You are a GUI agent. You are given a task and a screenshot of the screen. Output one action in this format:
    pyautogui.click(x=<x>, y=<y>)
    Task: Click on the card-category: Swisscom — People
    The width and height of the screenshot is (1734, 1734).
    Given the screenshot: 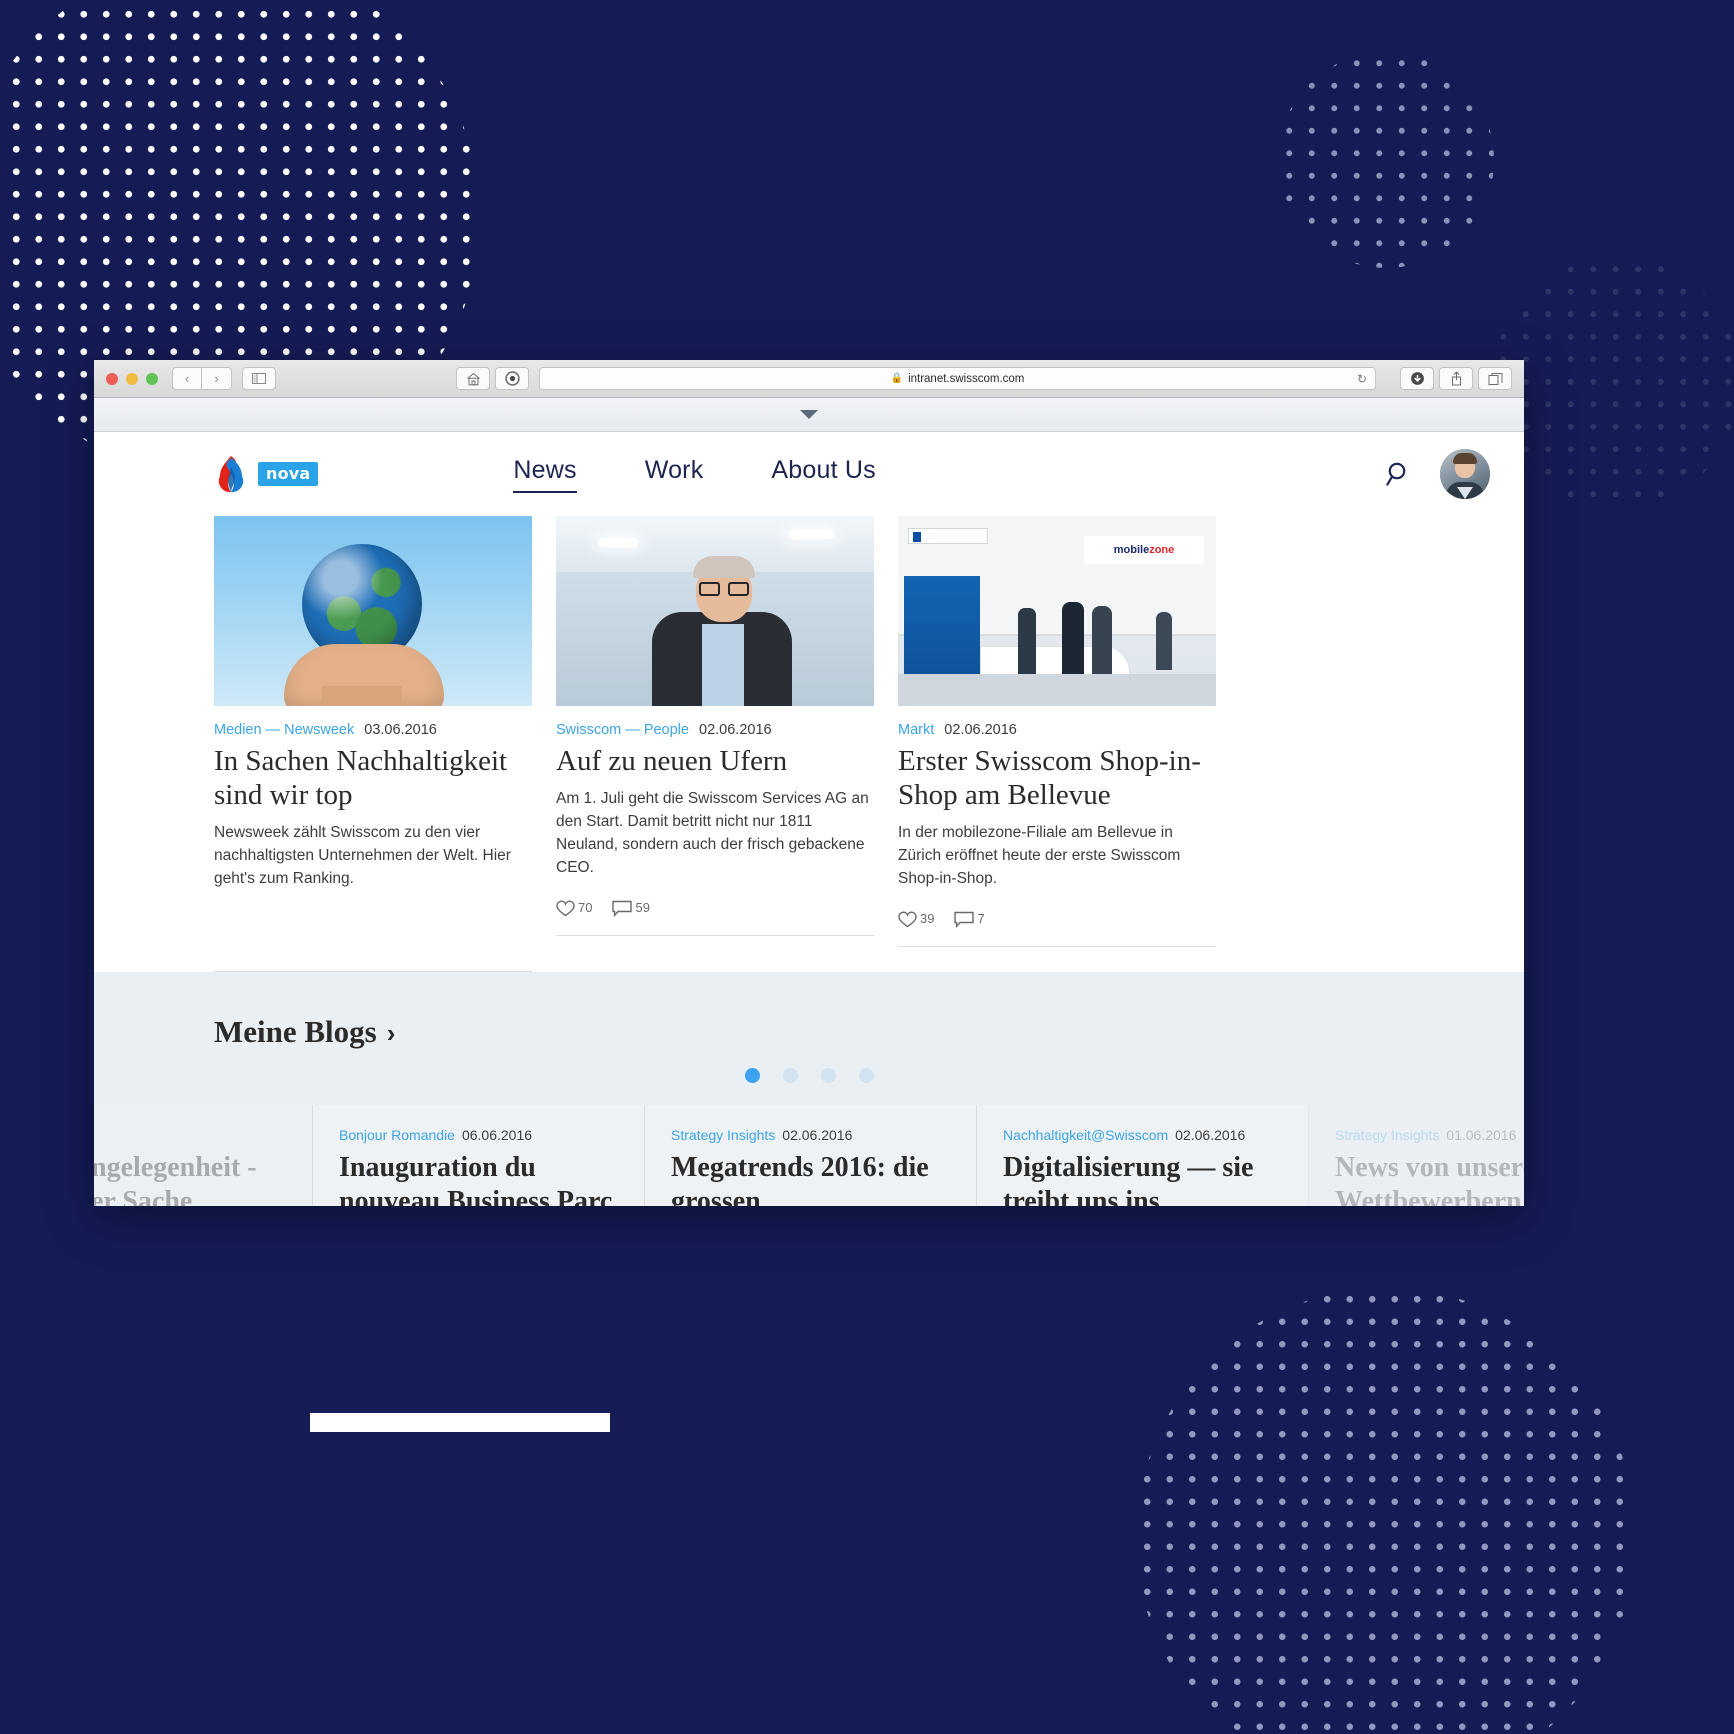 What is the action you would take?
    pyautogui.click(x=622, y=730)
    